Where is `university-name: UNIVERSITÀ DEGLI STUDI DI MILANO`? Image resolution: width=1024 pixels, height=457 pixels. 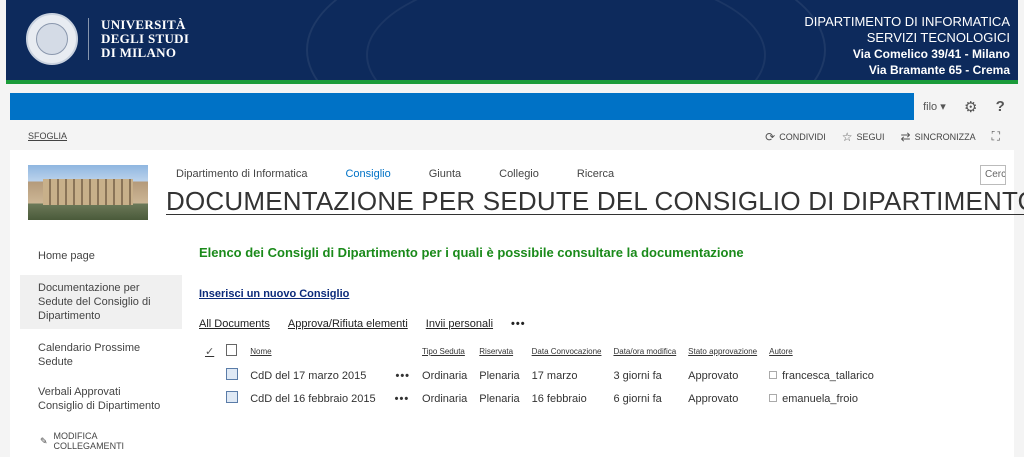 university-name: UNIVERSITÀ DEGLI STUDI DI MILANO is located at coordinates (138, 39).